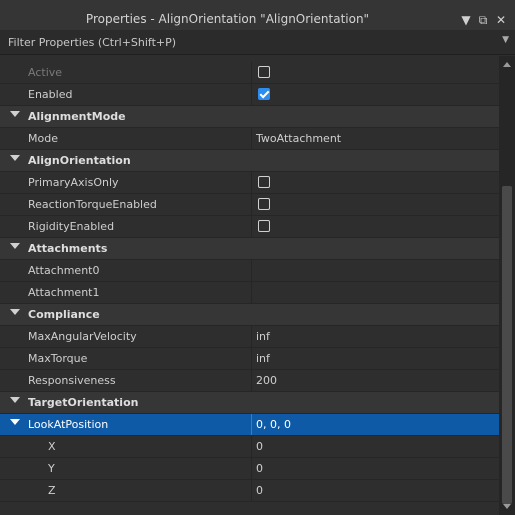 Image resolution: width=515 pixels, height=515 pixels. I want to click on category-targetorientation: TargetOrientation, so click(249, 403).